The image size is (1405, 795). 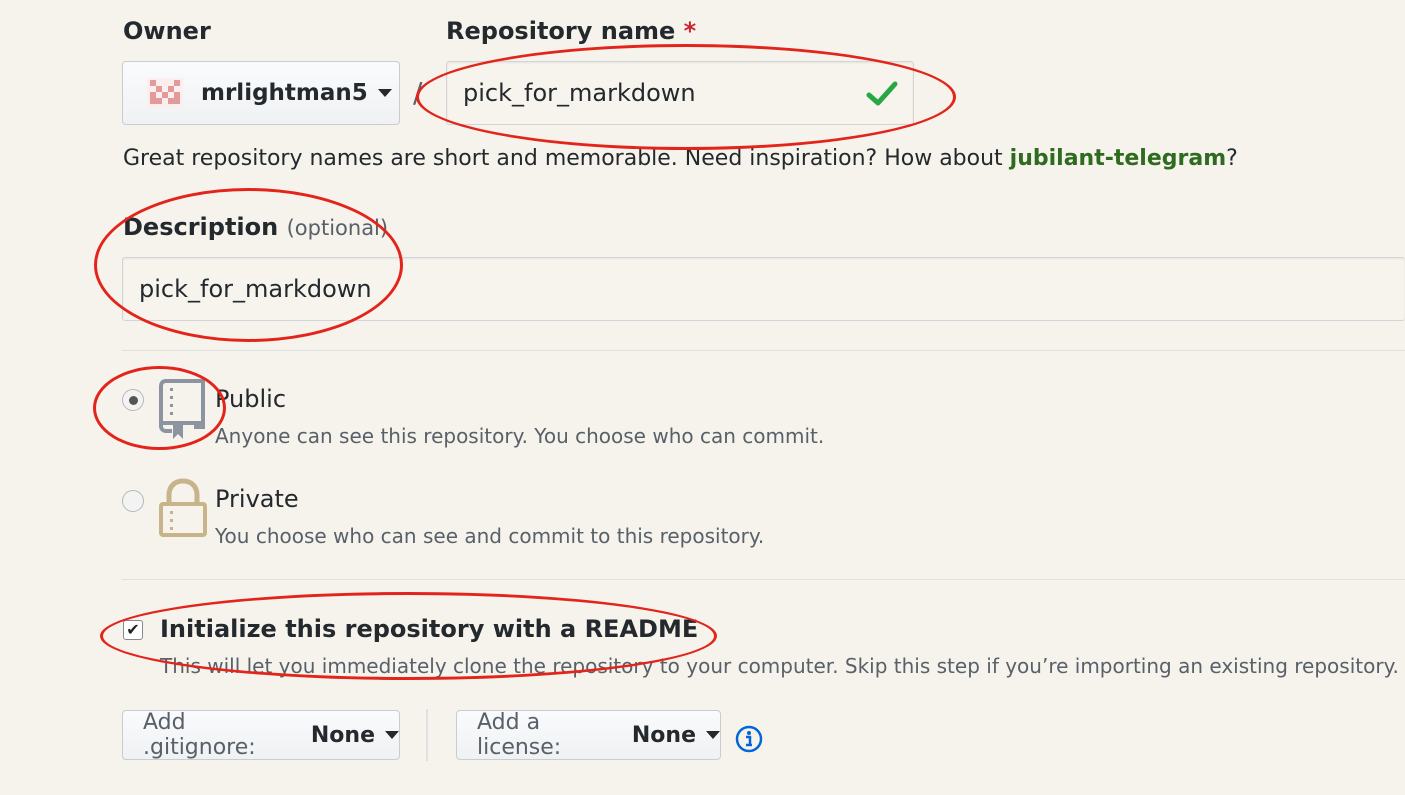 I want to click on license-dropdown: Add a license: None, so click(x=588, y=735).